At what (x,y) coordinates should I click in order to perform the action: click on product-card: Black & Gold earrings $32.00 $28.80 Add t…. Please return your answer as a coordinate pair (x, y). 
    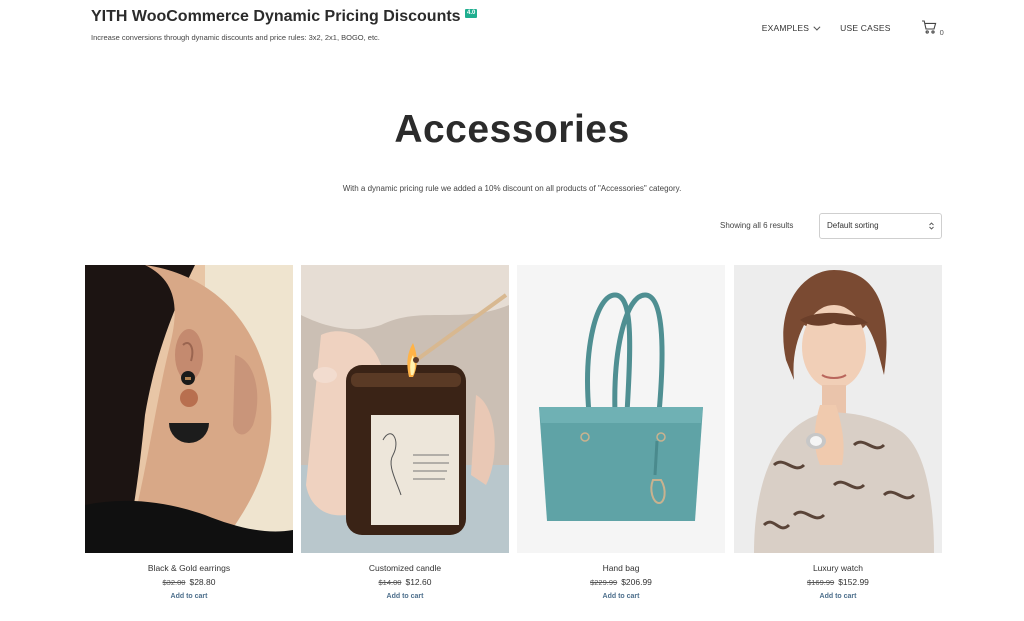
    Looking at the image, I should click on (189, 432).